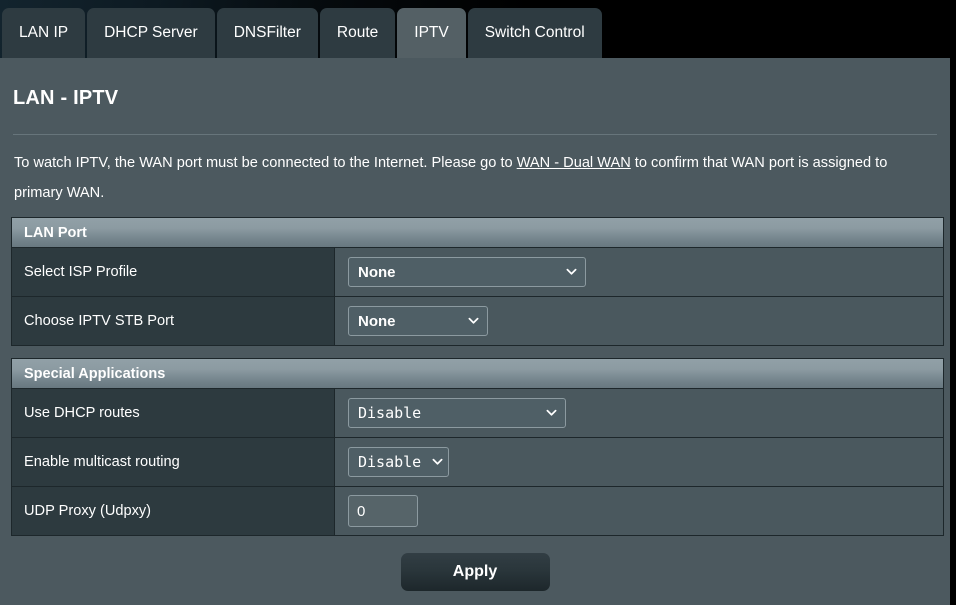 This screenshot has width=956, height=605. What do you see at coordinates (383, 511) in the screenshot?
I see `udp-proxy-input` at bounding box center [383, 511].